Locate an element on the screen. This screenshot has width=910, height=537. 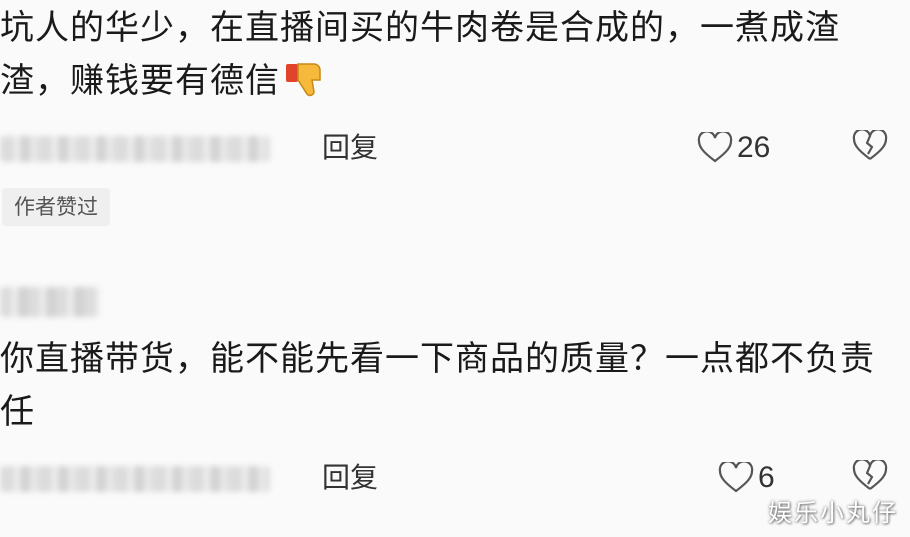
like-count: 6 is located at coordinates (766, 477).